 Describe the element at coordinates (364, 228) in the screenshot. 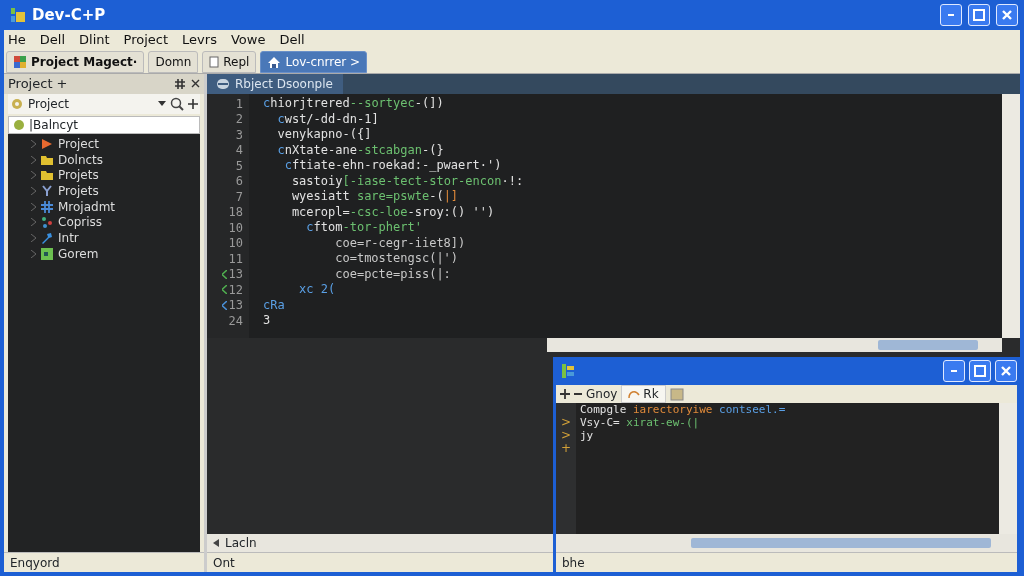

I see `code-line: cftom-tor-phert'` at that location.